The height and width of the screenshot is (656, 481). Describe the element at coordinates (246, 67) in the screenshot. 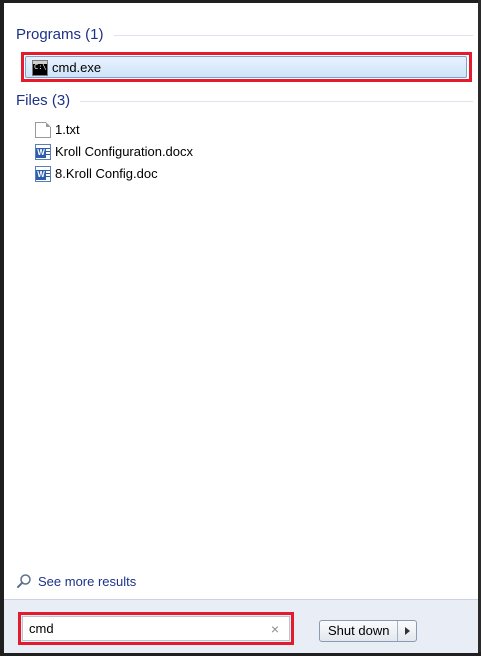

I see `highlight-box-cmd-result` at that location.